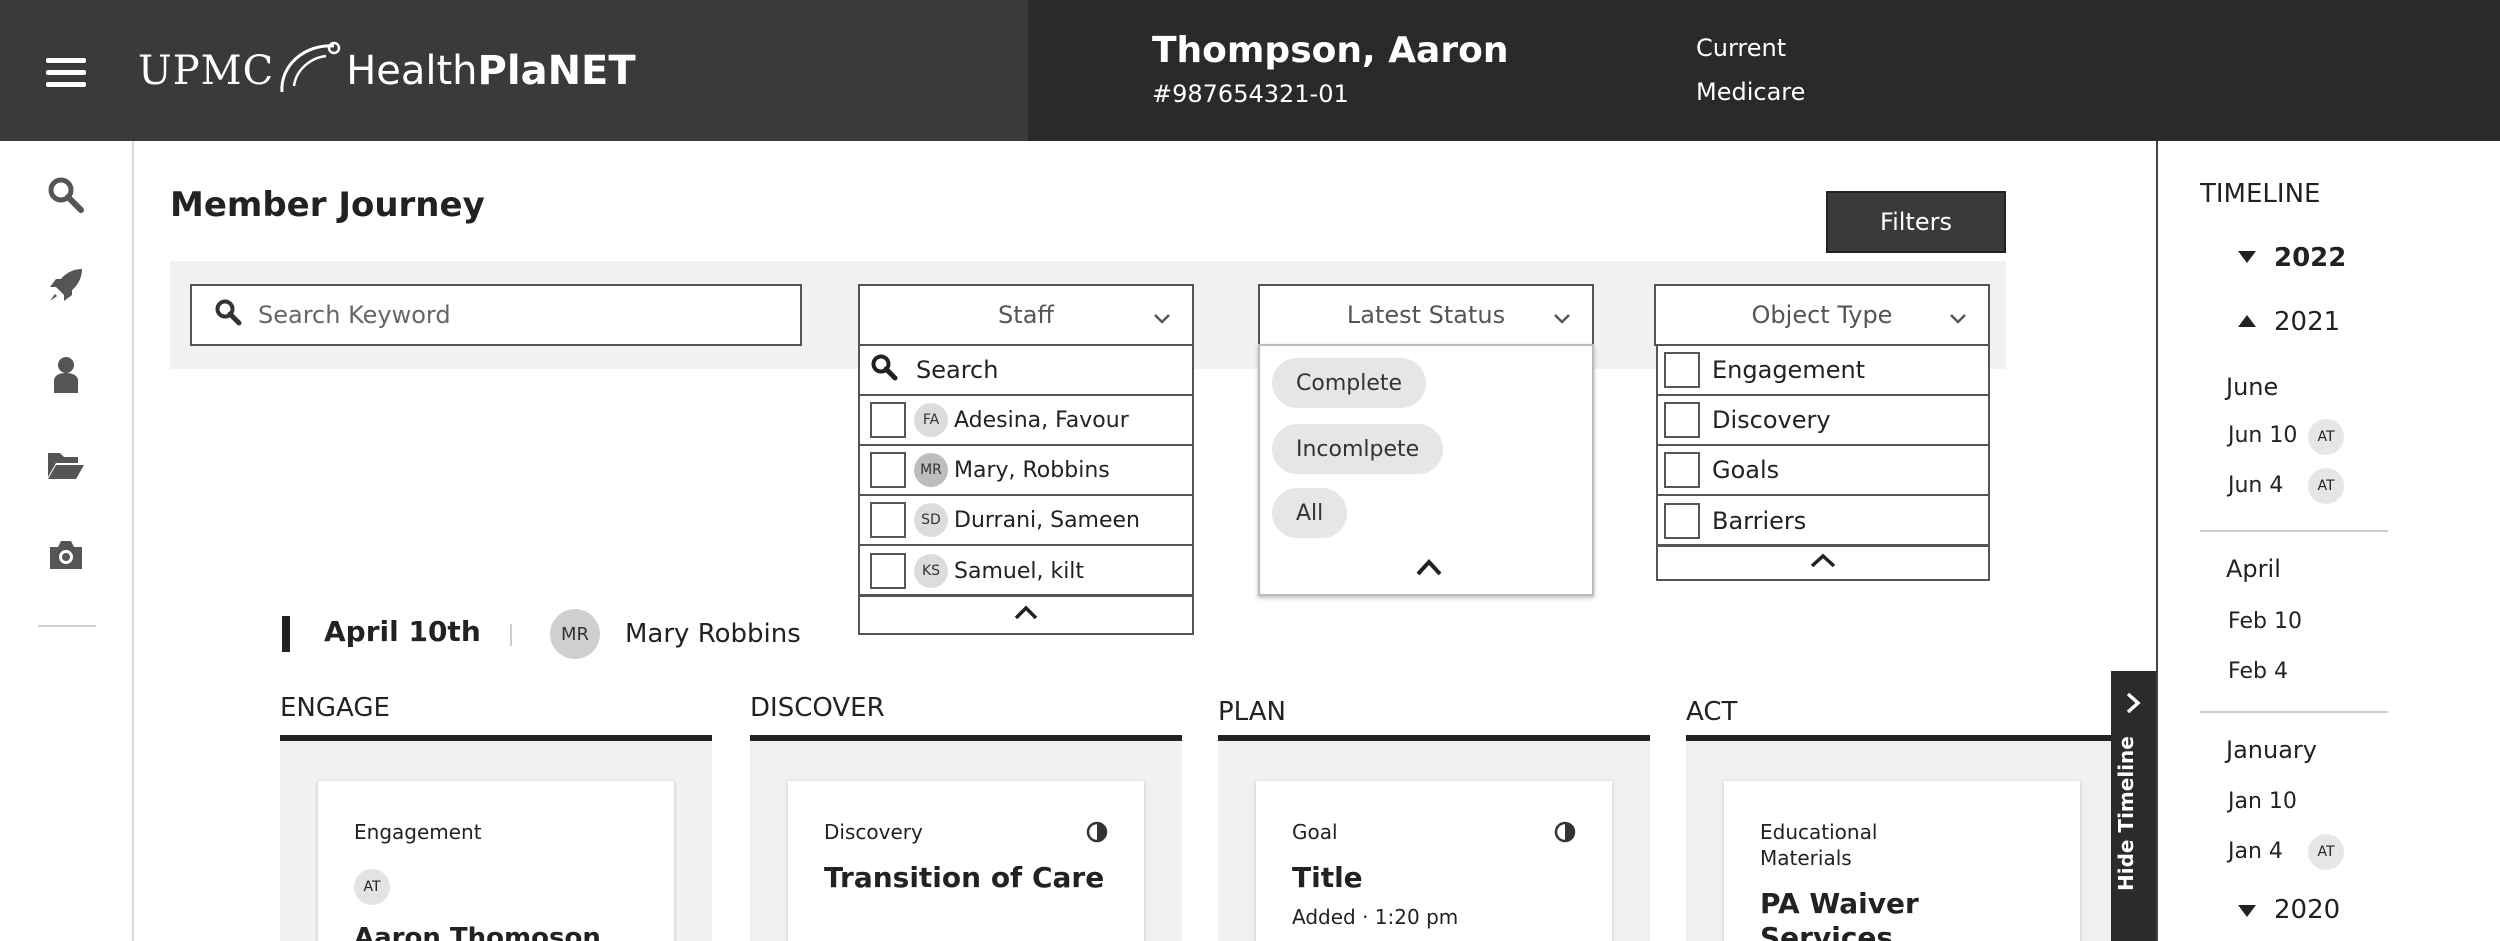 This screenshot has height=941, width=2500. I want to click on logo-planet-text: PlaNET, so click(556, 71).